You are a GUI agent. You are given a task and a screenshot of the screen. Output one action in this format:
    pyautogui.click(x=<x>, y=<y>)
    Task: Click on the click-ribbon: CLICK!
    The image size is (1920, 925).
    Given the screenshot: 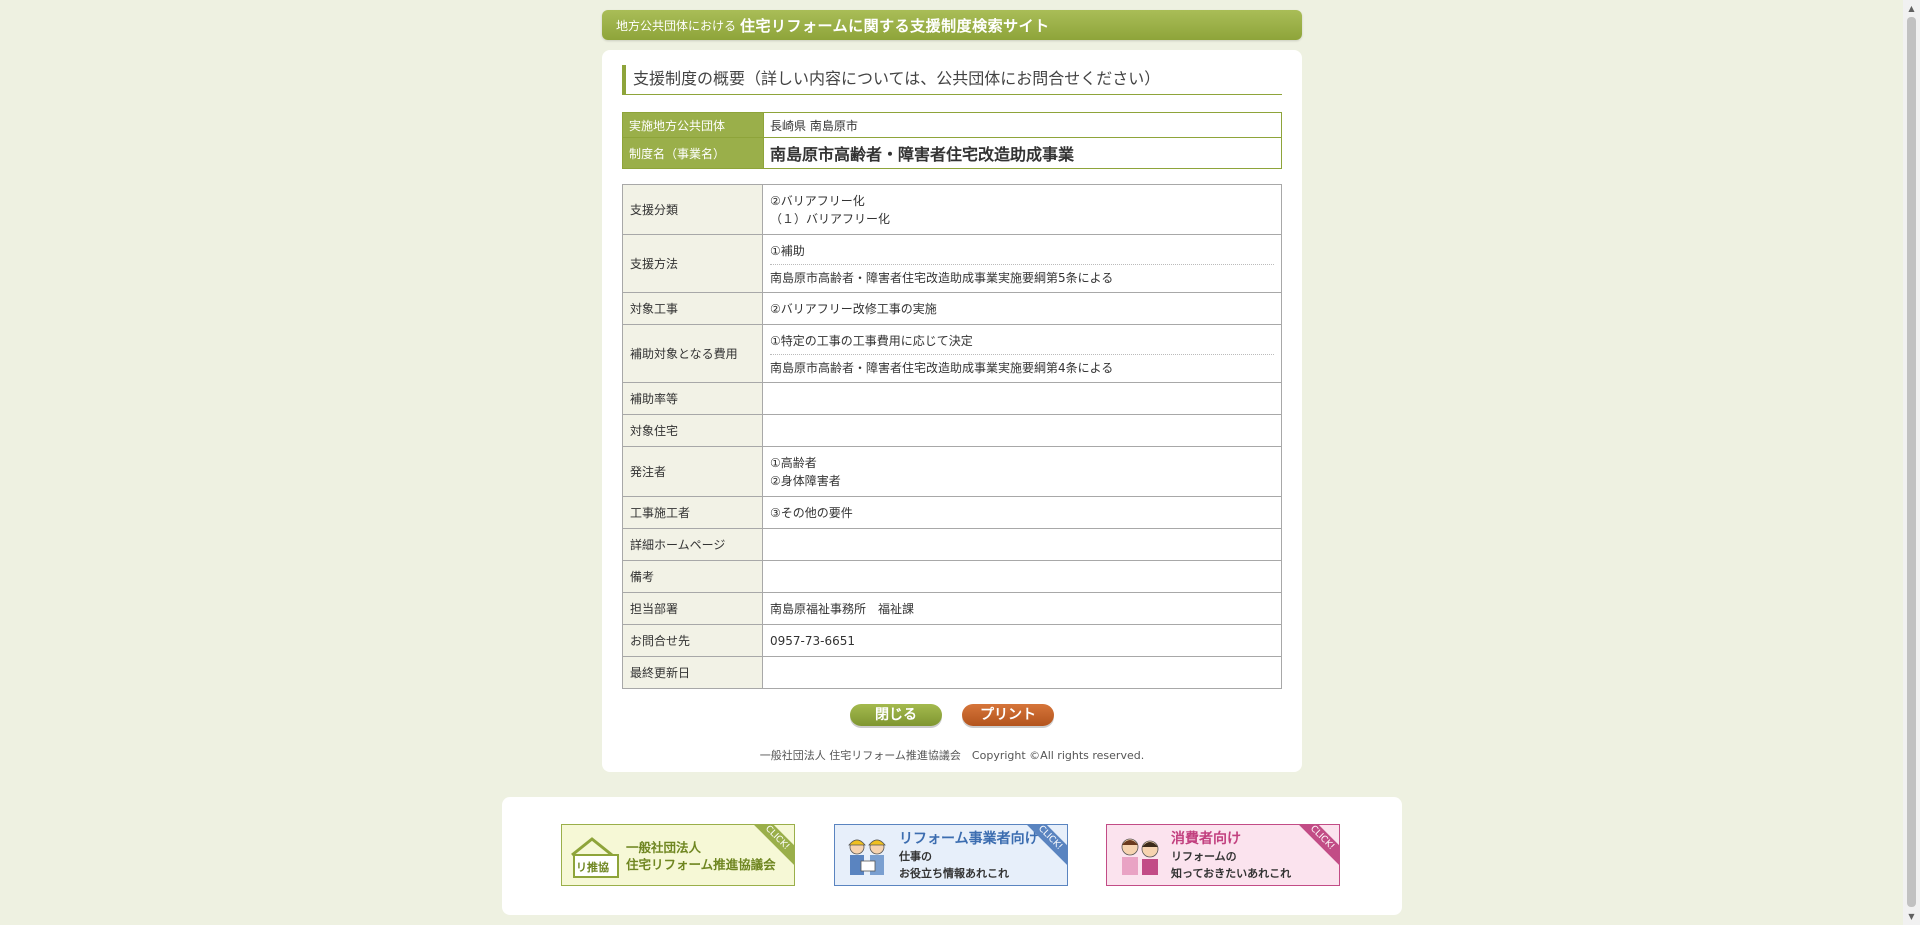 What is the action you would take?
    pyautogui.click(x=1315, y=846)
    